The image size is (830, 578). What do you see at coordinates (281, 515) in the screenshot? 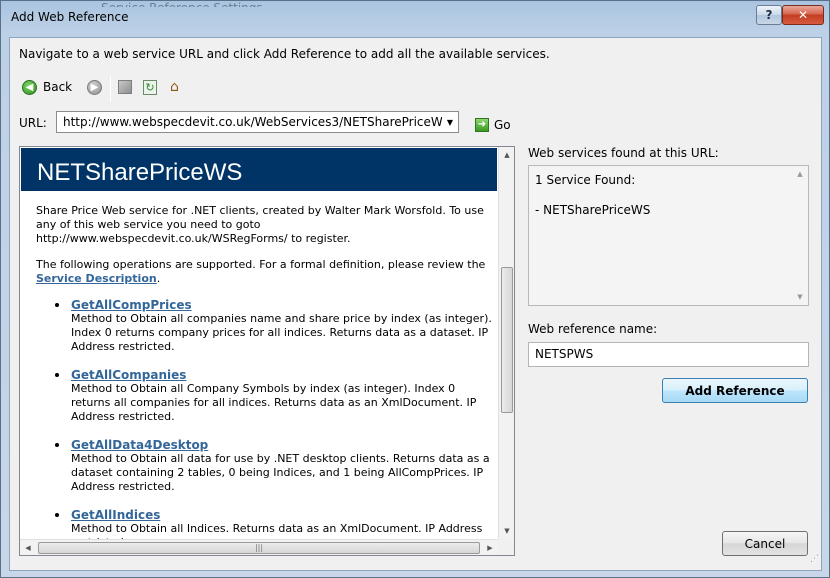
I see `operation-link: GetAllIndices` at bounding box center [281, 515].